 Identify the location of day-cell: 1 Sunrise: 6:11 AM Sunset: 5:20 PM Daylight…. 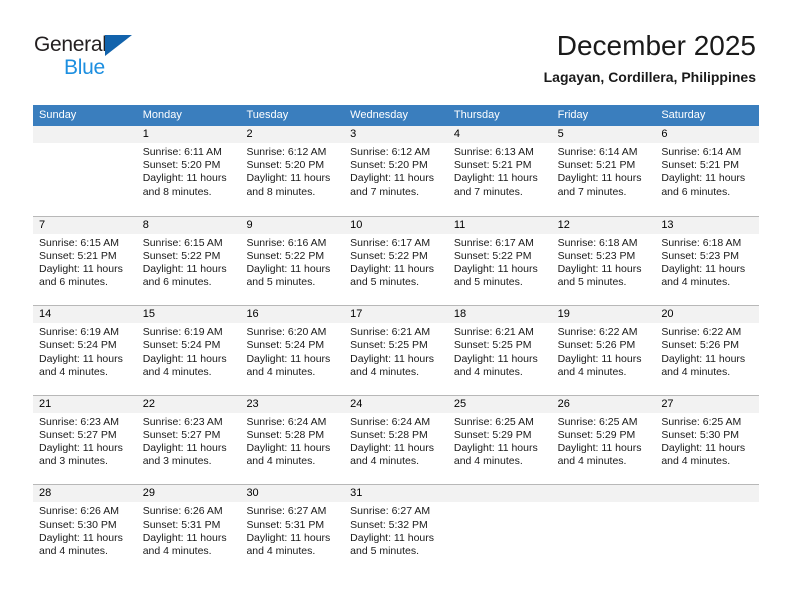
(188, 171).